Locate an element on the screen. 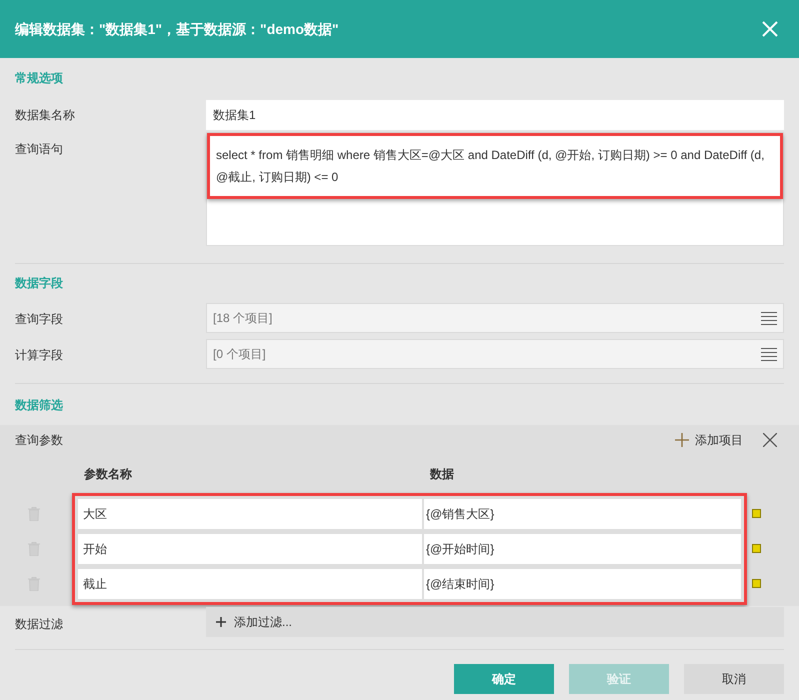 This screenshot has height=700, width=799. column-header: 参数名称 is located at coordinates (108, 474).